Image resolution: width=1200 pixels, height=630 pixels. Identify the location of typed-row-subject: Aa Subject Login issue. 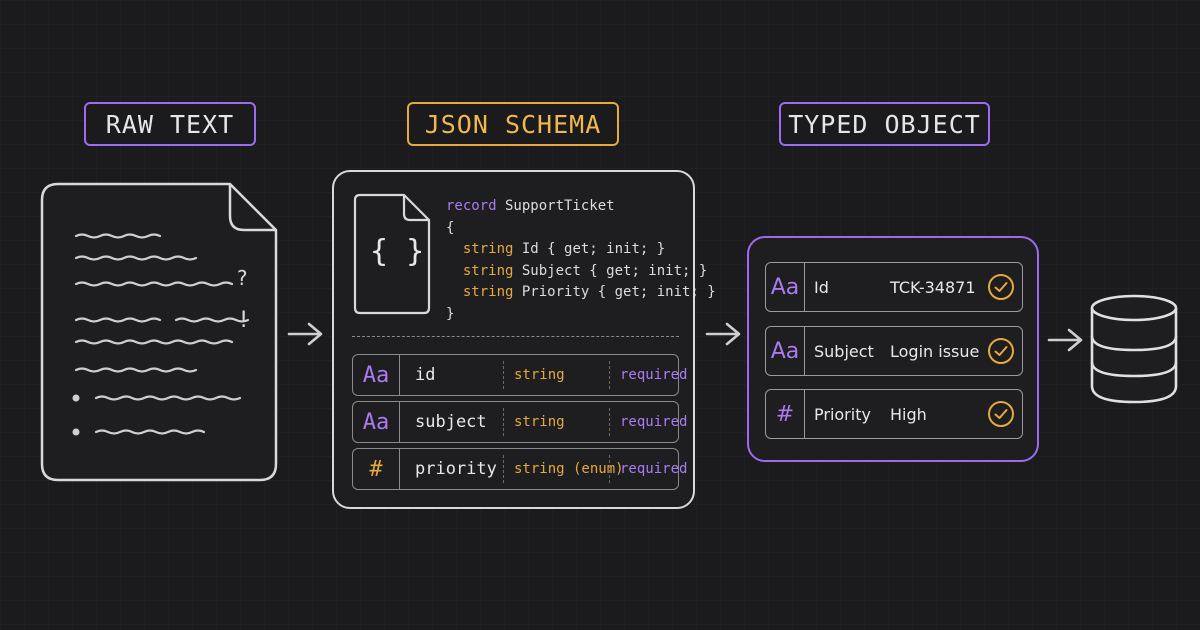
(894, 351).